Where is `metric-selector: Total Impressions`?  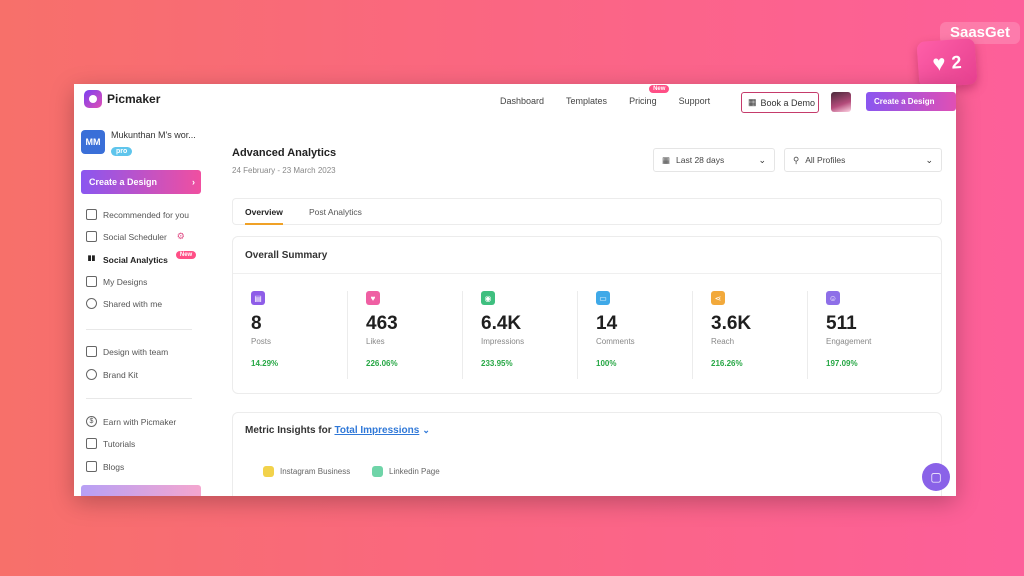
metric-selector: Total Impressions is located at coordinates (376, 430).